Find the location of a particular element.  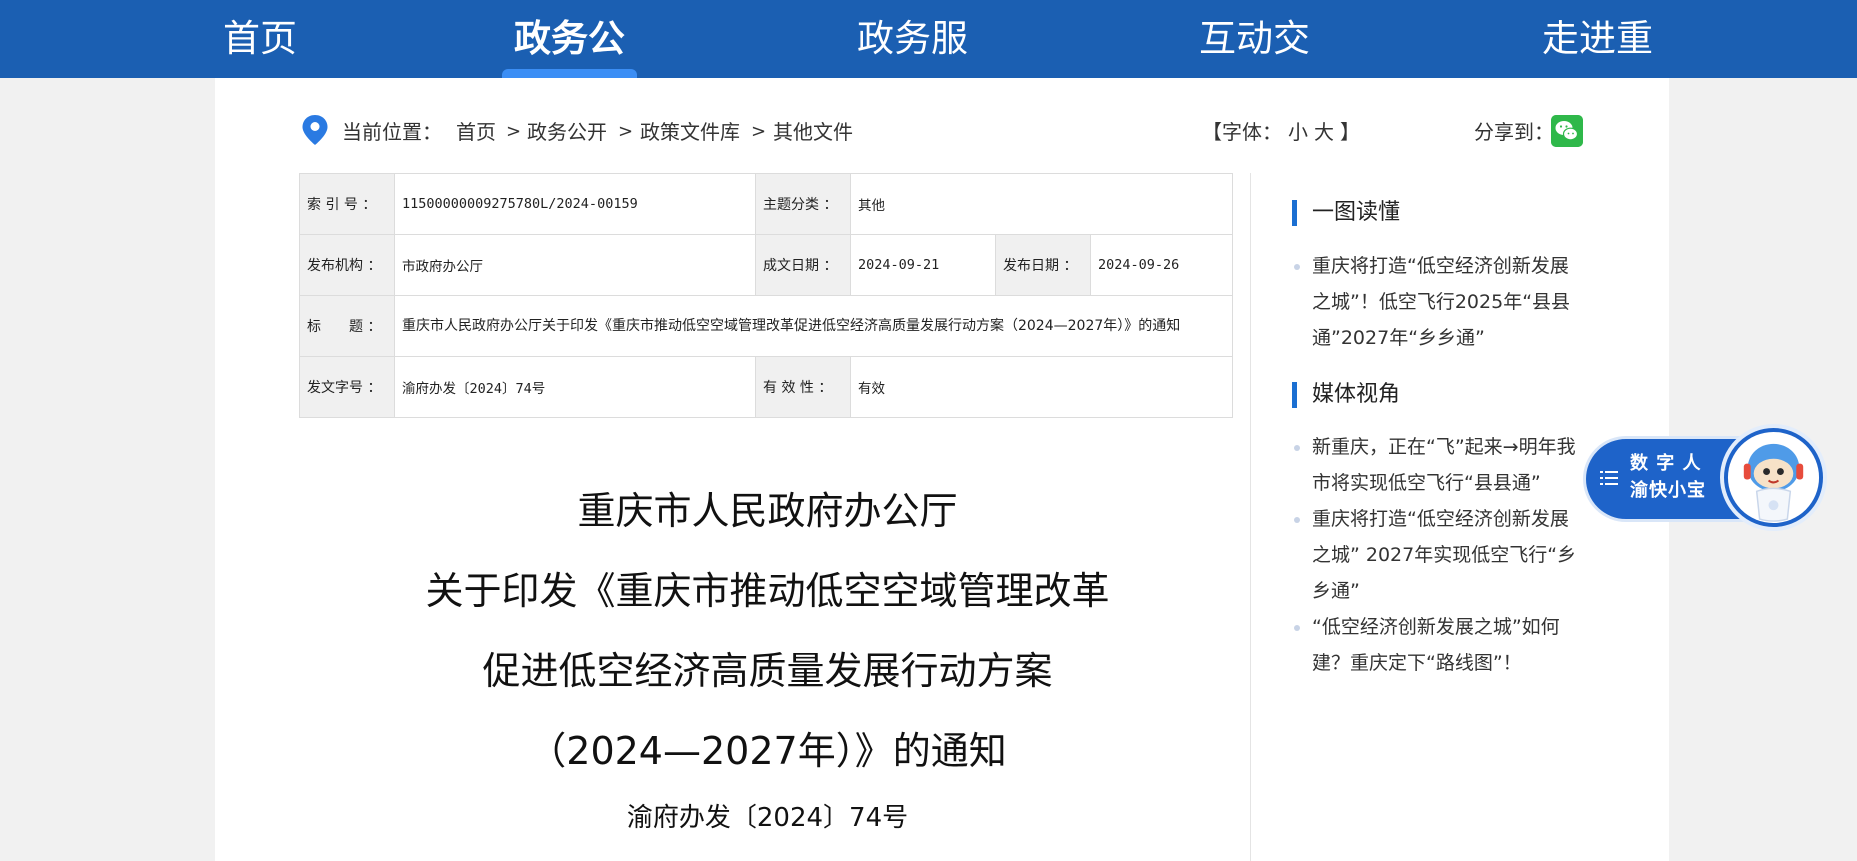

publisher-value: 市政府办公厅 is located at coordinates (575, 265).